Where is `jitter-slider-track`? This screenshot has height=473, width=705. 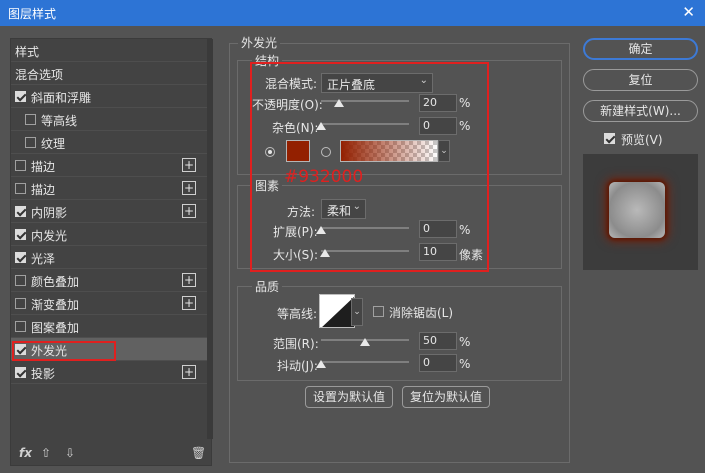
jitter-slider-track is located at coordinates (365, 362).